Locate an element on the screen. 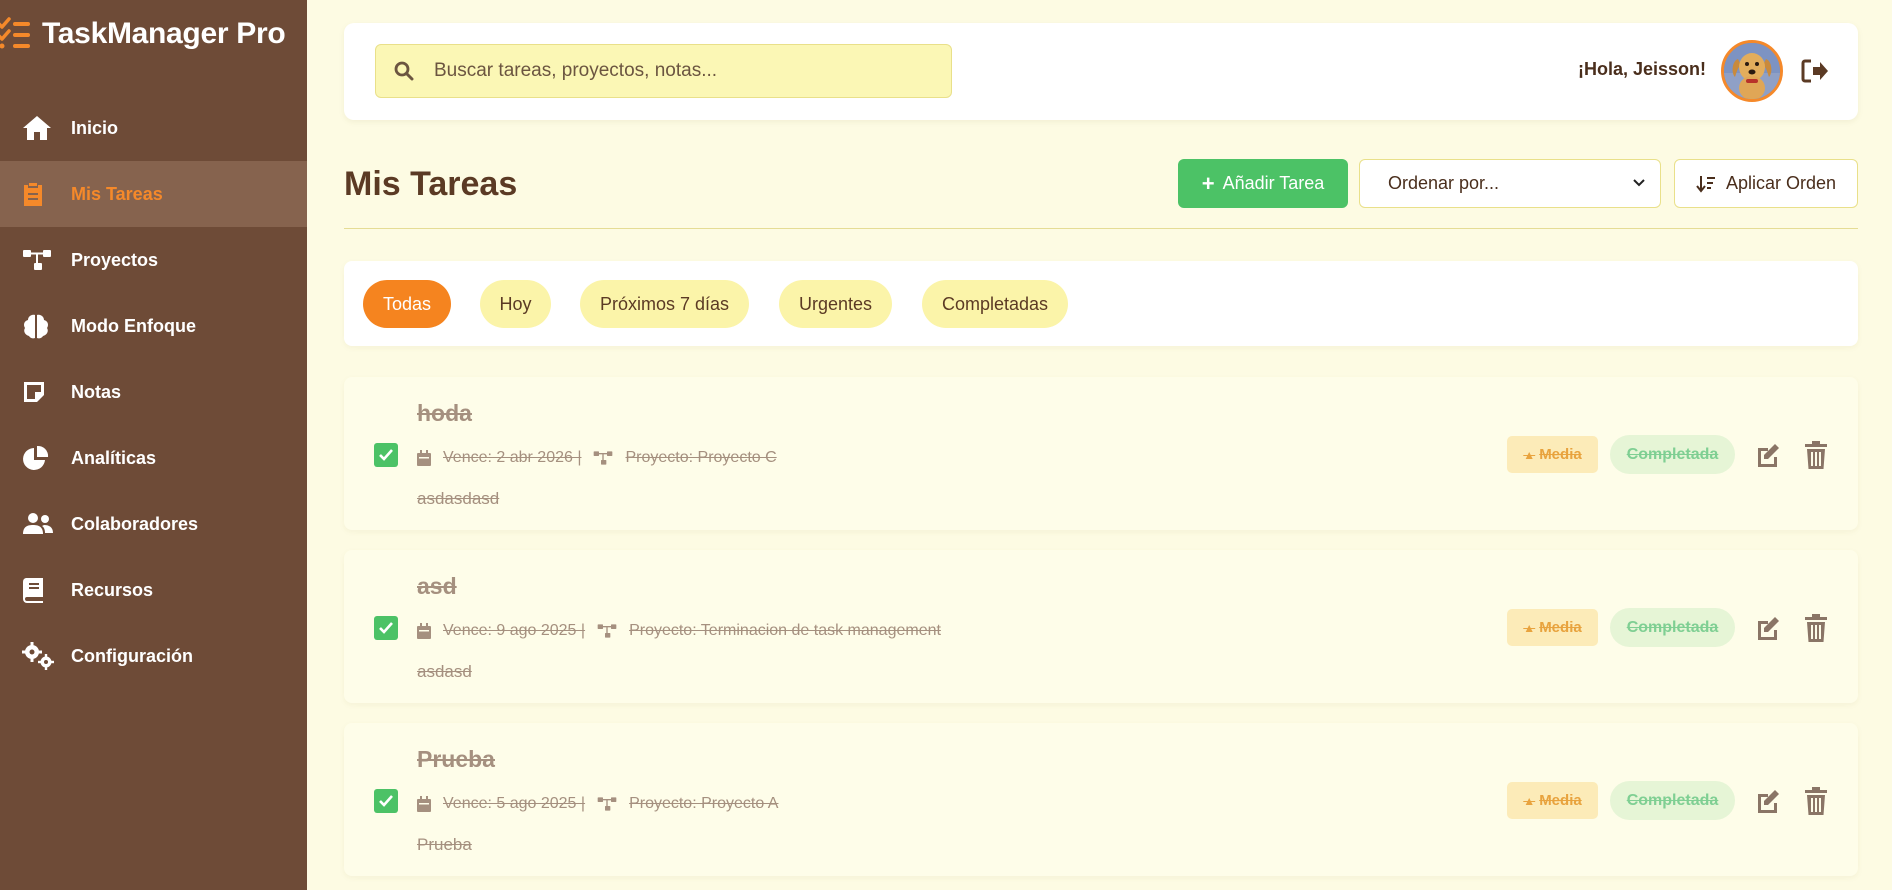  users-icon is located at coordinates (38, 524).